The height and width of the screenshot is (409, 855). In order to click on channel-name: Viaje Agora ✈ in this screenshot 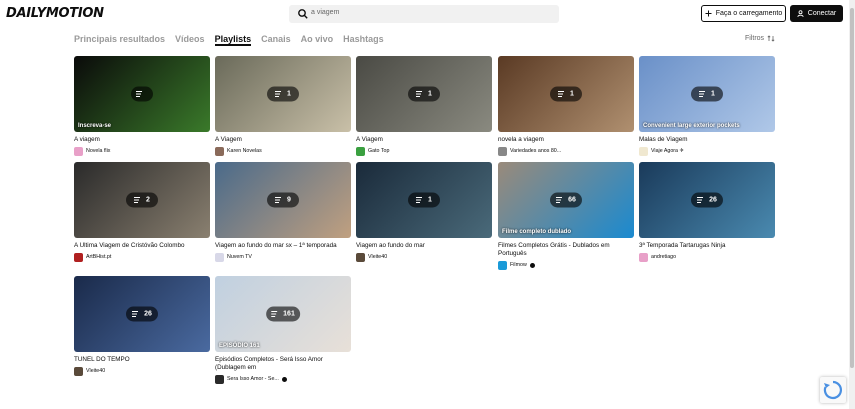, I will do `click(667, 151)`.